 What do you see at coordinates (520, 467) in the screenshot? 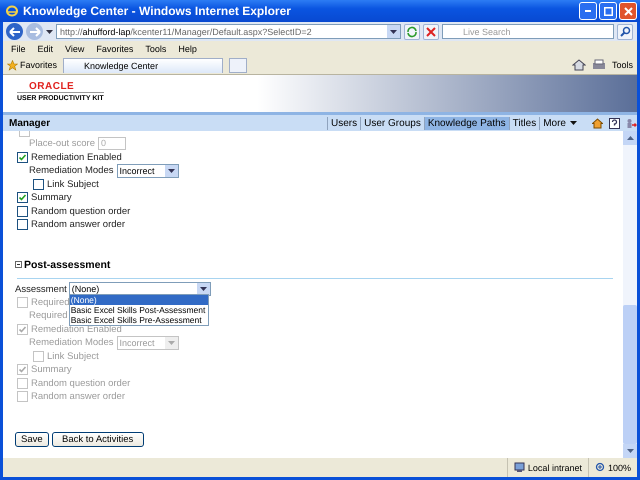
I see `network-icon` at bounding box center [520, 467].